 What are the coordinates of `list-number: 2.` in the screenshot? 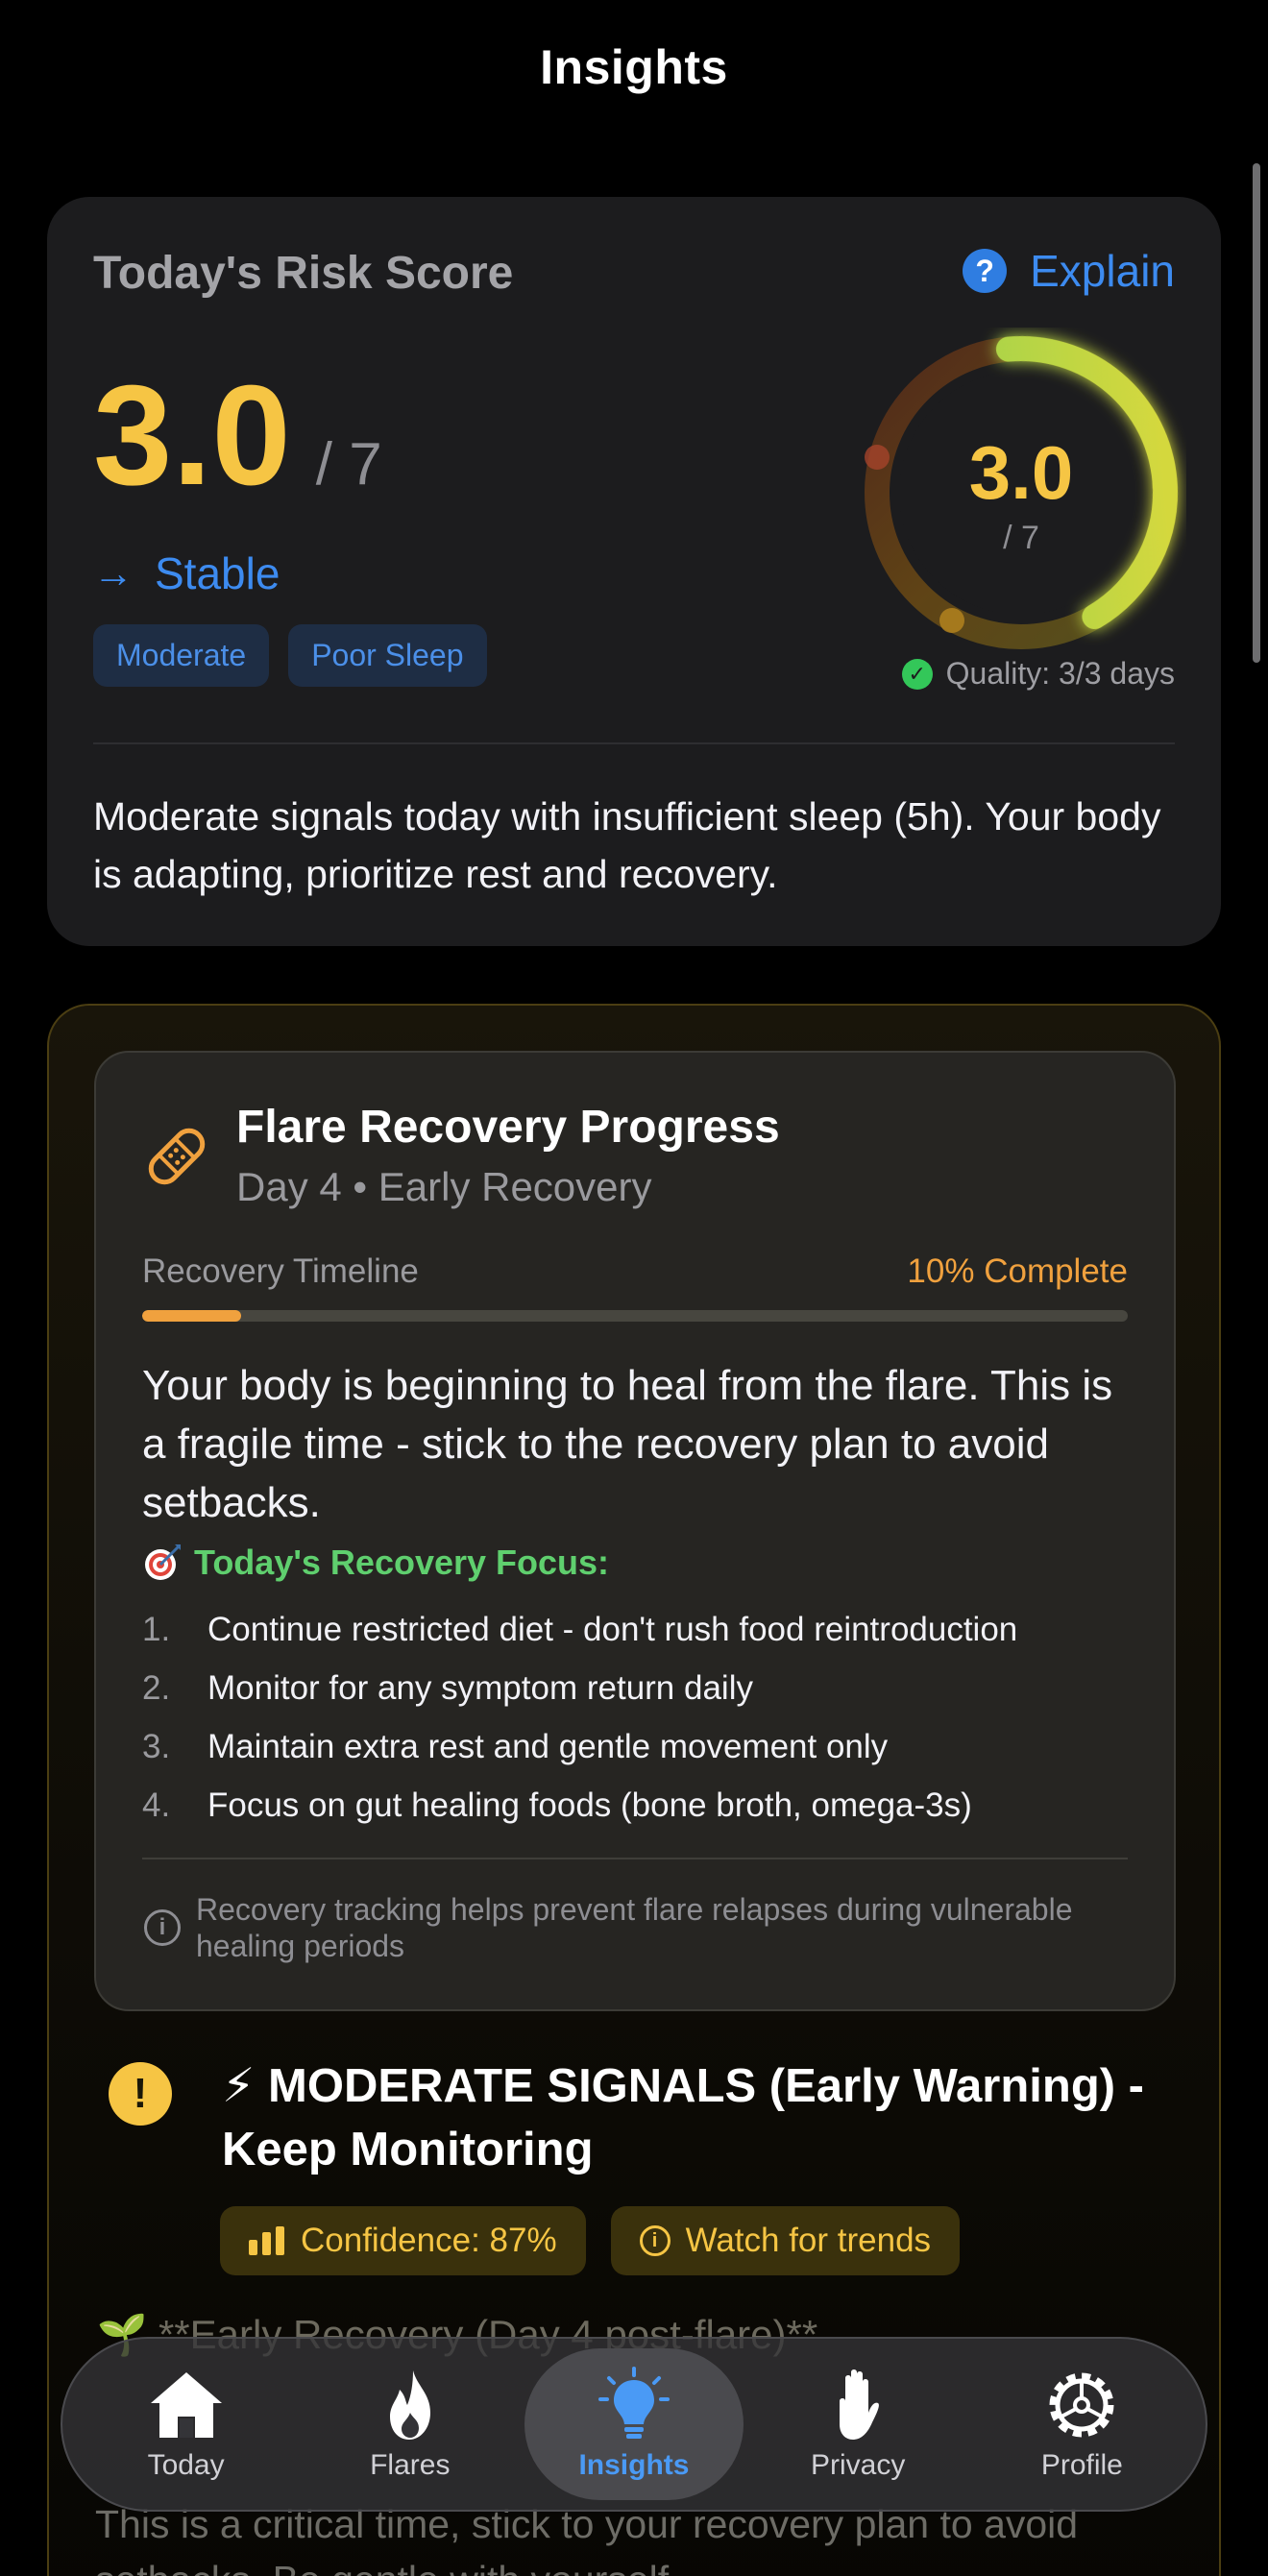 It's located at (156, 1688).